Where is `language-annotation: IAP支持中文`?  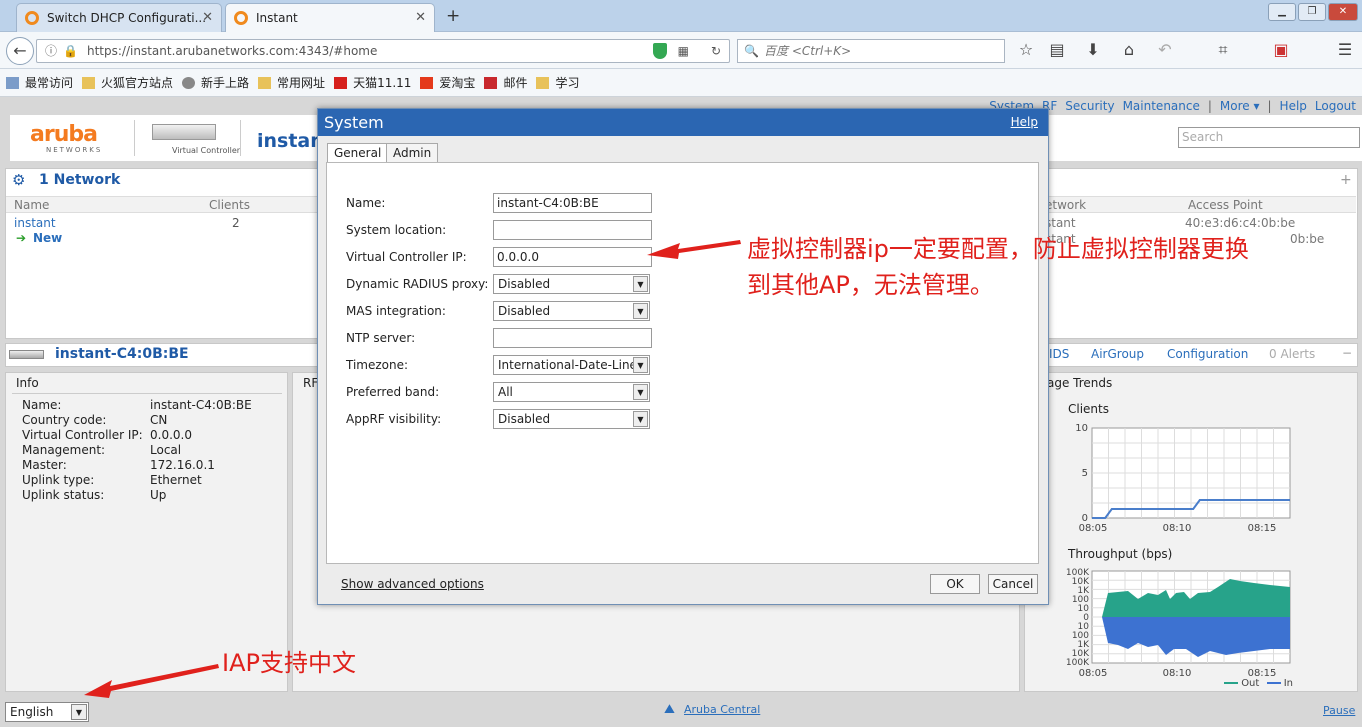 language-annotation: IAP支持中文 is located at coordinates (289, 663).